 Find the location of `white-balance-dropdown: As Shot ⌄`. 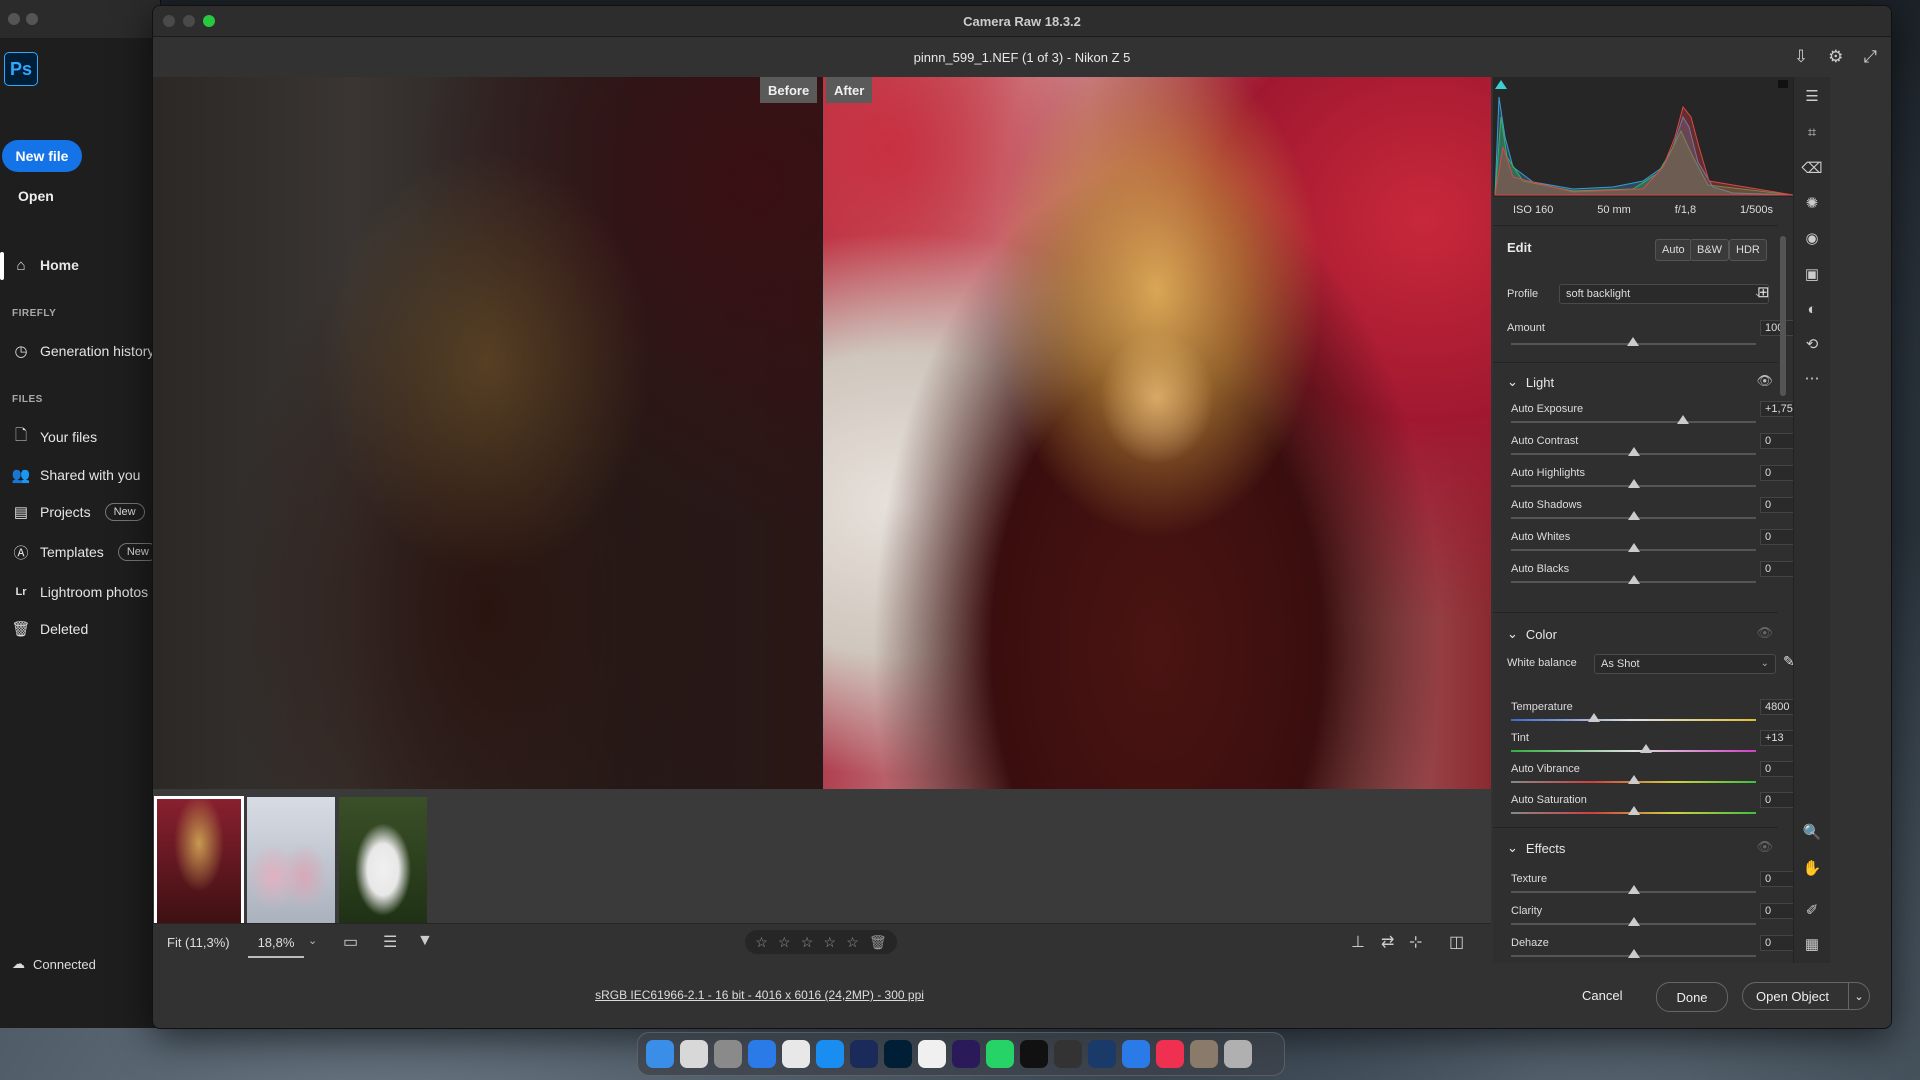

white-balance-dropdown: As Shot ⌄ is located at coordinates (1685, 664).